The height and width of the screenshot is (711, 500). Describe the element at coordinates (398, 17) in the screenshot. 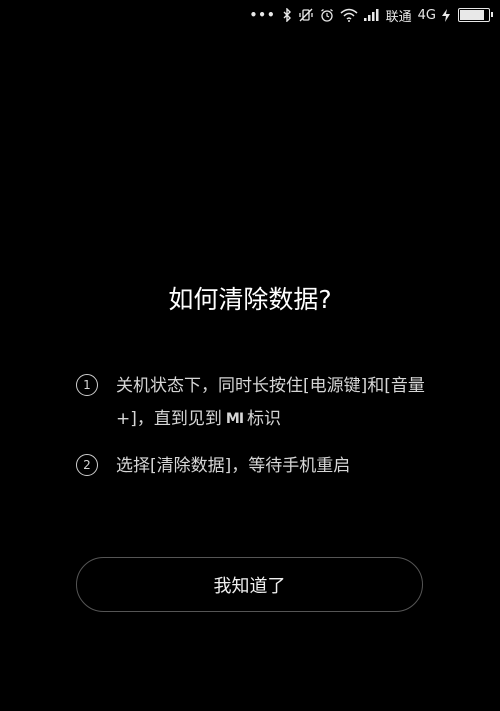

I see `carrier-label: 联通` at that location.